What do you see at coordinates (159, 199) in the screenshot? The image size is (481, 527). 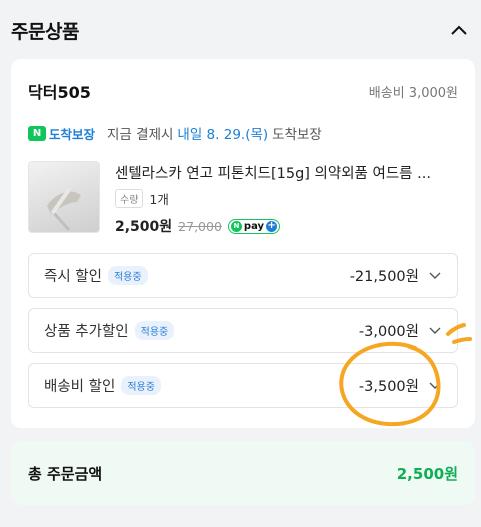 I see `quantity-value: 1개` at bounding box center [159, 199].